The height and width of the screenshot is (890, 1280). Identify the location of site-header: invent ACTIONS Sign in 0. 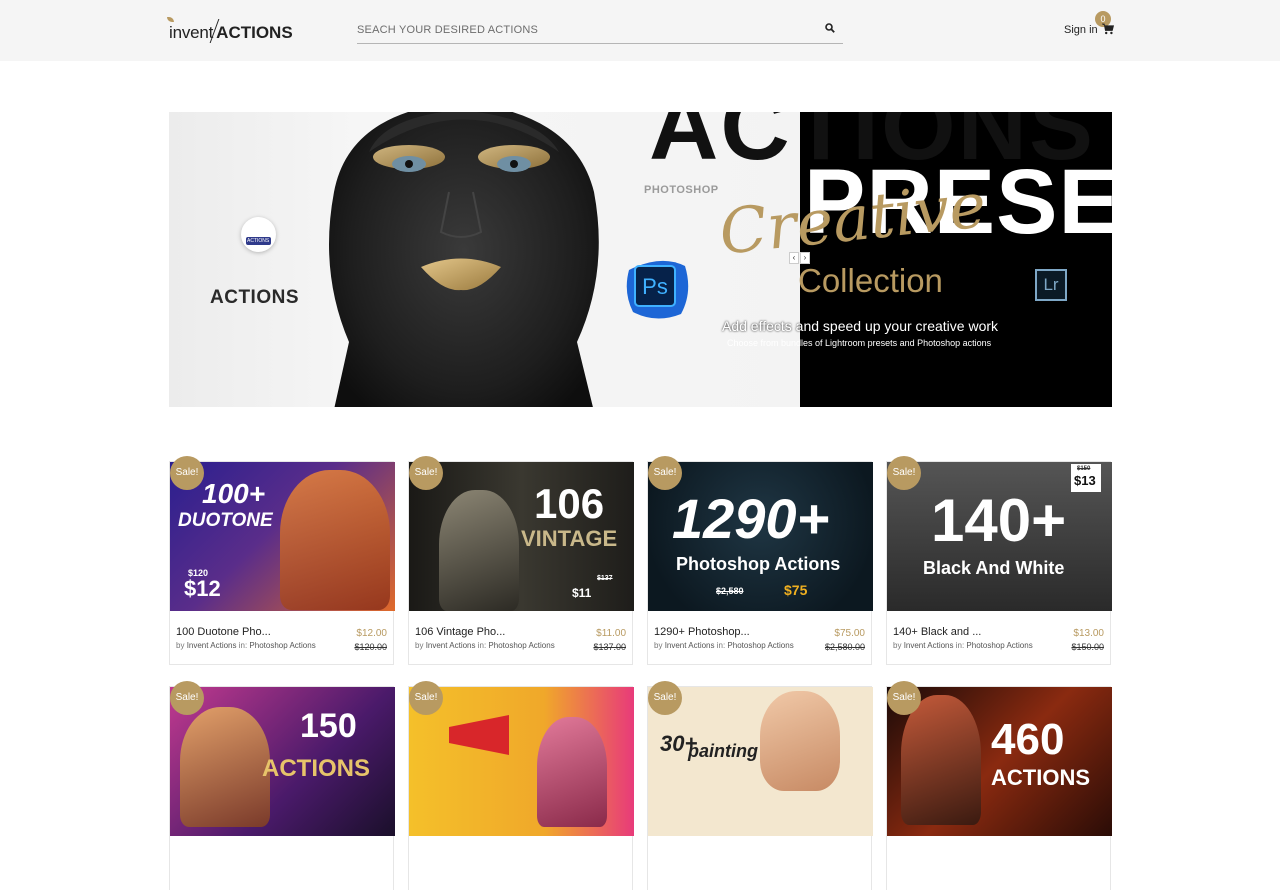
(640, 30).